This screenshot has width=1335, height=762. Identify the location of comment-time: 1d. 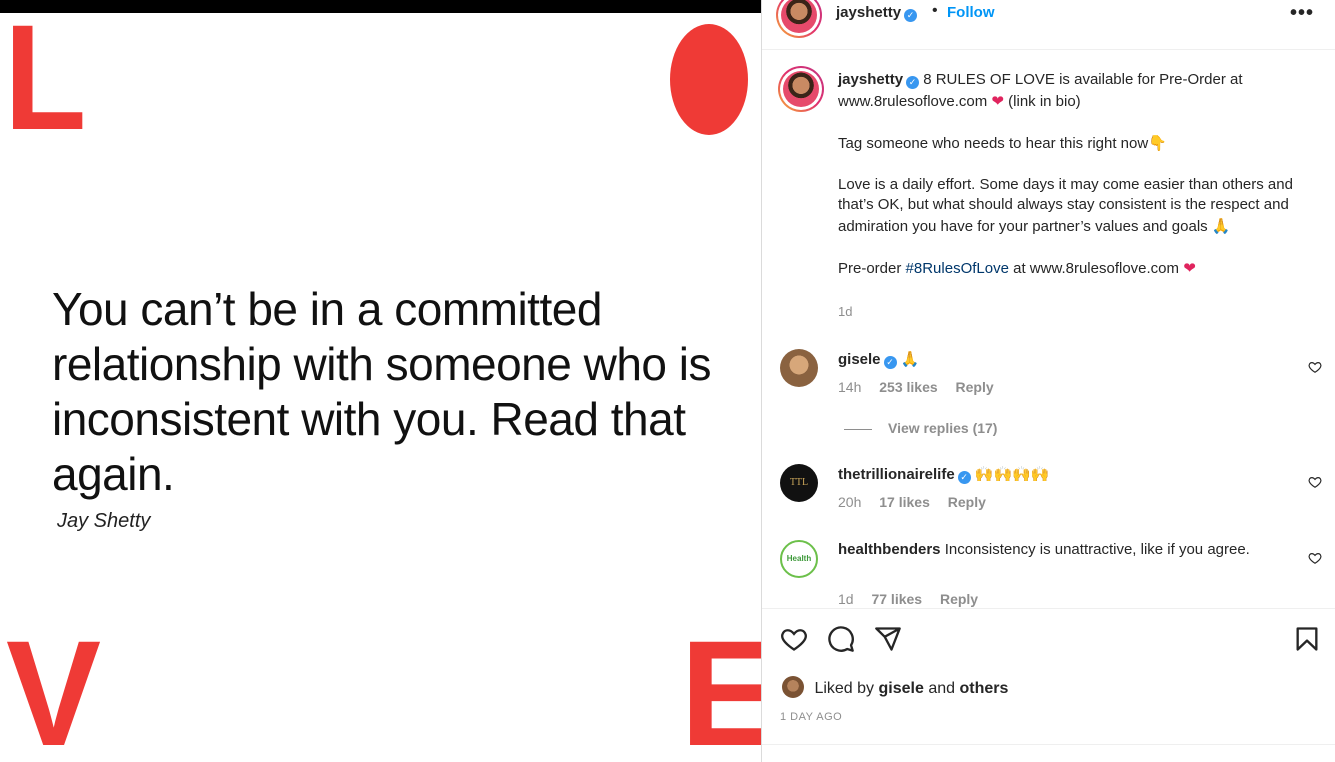
(846, 599).